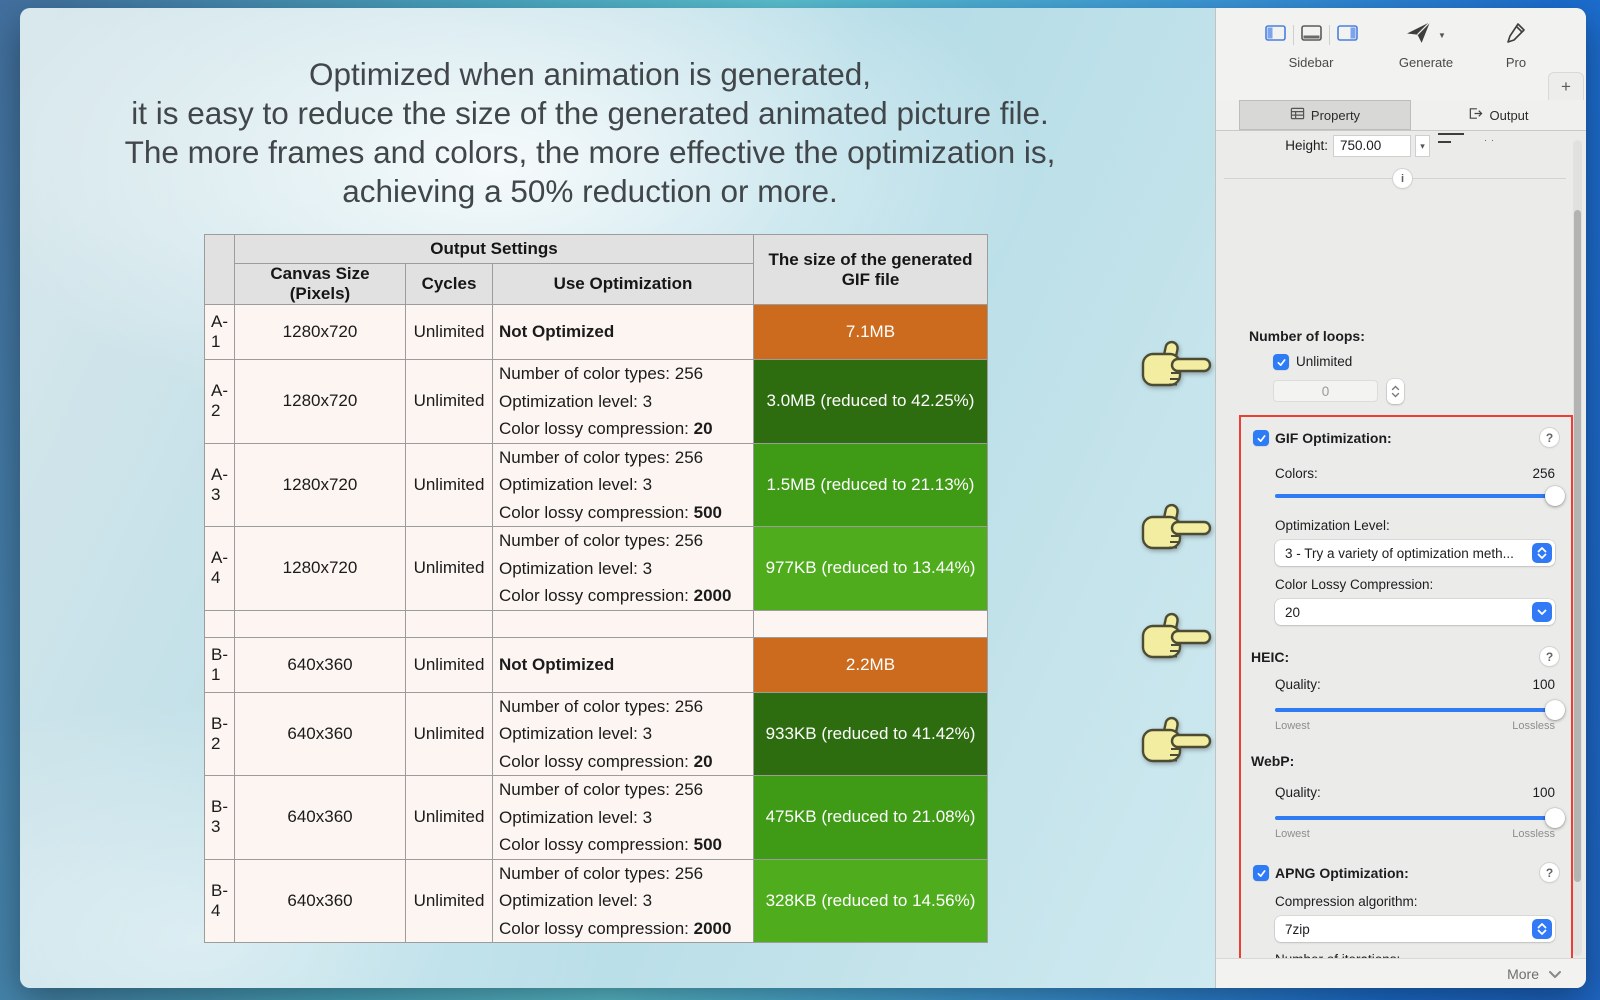  What do you see at coordinates (1281, 362) in the screenshot?
I see `unlimited-loops-checkbox` at bounding box center [1281, 362].